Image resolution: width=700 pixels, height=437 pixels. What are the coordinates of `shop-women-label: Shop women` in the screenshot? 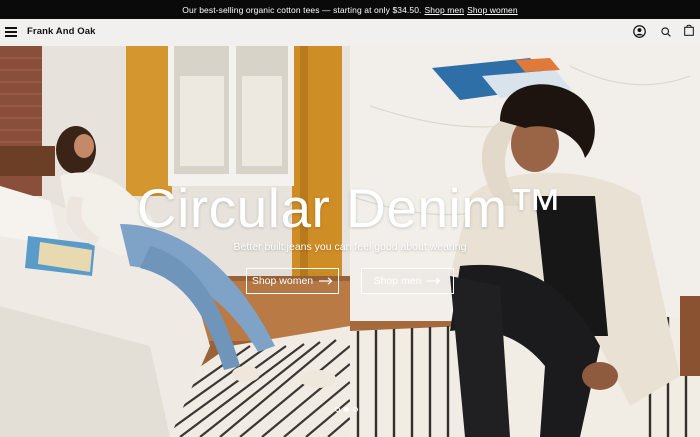 It's located at (282, 281).